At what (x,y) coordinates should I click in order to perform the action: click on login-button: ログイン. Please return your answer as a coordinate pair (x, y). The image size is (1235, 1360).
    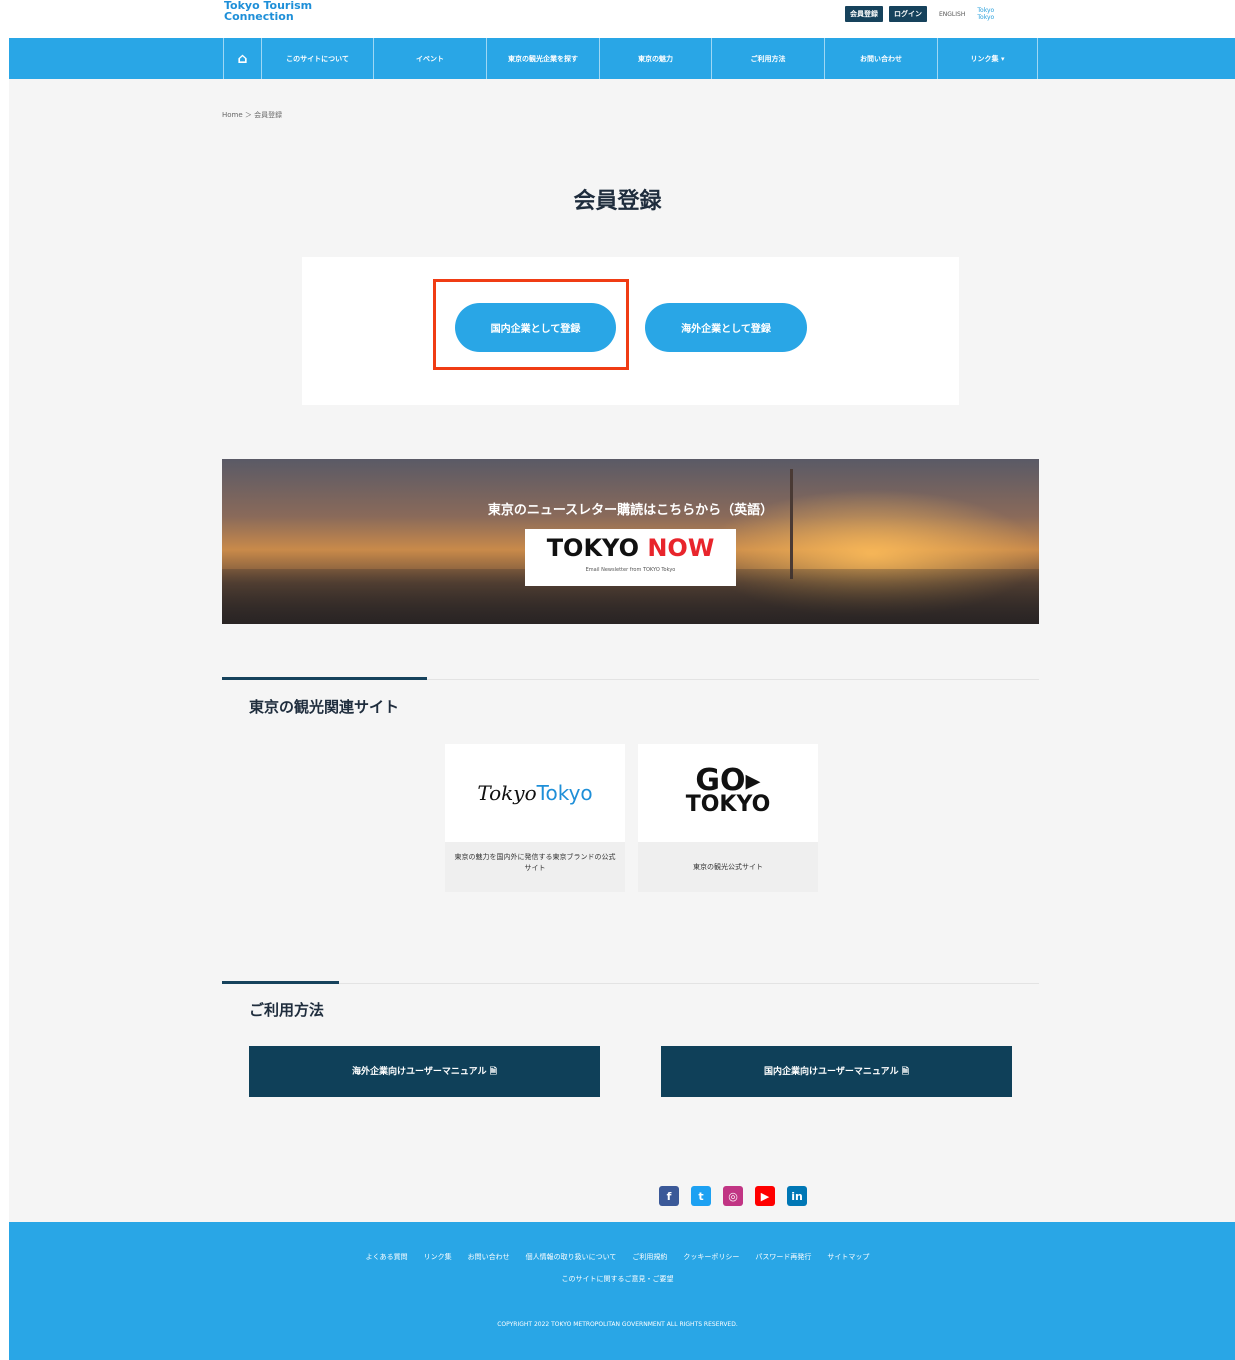
    Looking at the image, I should click on (908, 14).